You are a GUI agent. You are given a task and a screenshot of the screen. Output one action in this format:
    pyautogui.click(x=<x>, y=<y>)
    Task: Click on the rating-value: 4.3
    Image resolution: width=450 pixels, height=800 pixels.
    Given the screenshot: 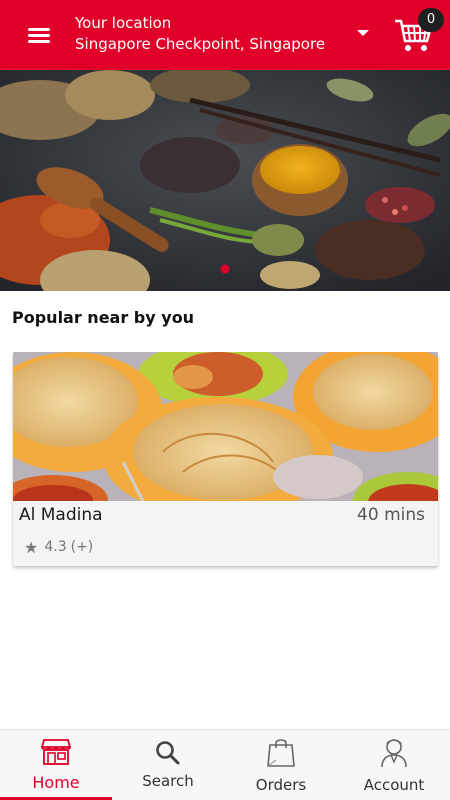 What is the action you would take?
    pyautogui.click(x=55, y=547)
    